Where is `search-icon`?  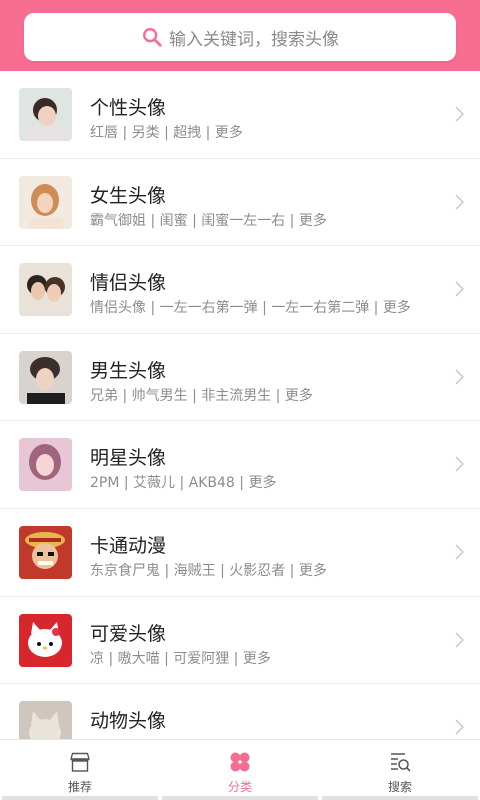 search-icon is located at coordinates (152, 37).